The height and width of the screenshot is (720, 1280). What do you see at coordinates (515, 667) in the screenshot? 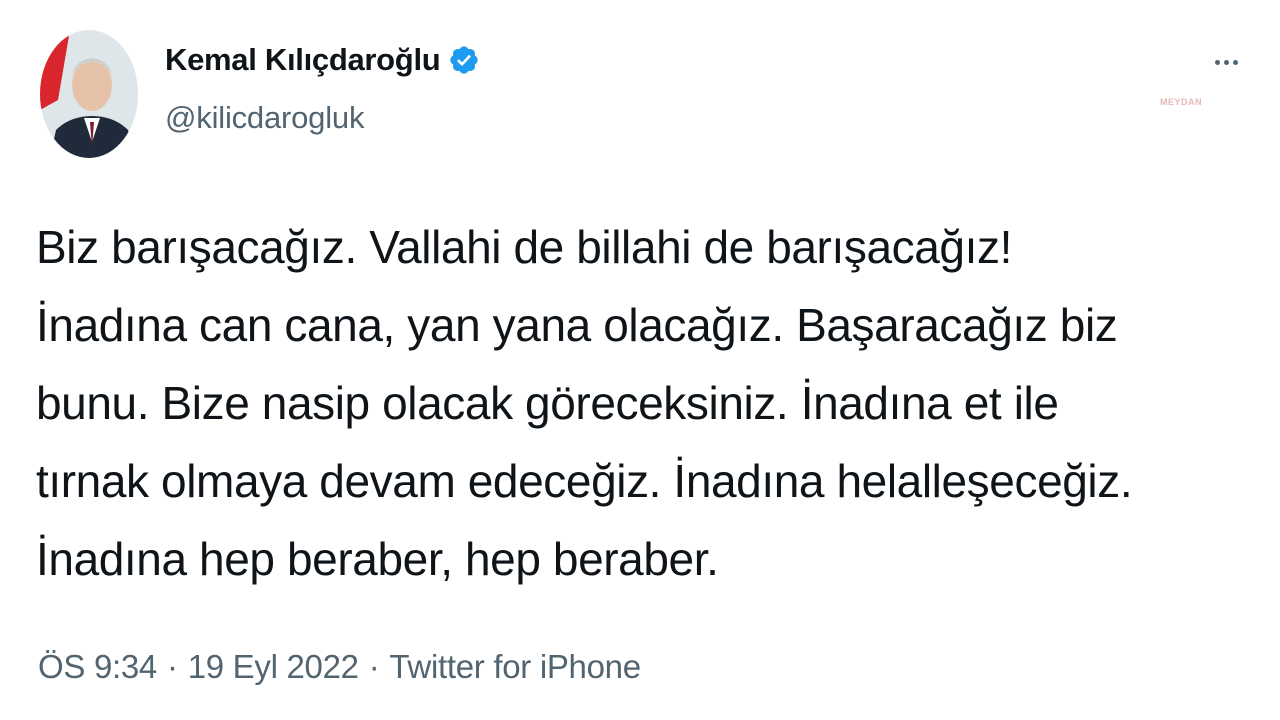
I see `tweet-source-link: Twitter for iPhone` at bounding box center [515, 667].